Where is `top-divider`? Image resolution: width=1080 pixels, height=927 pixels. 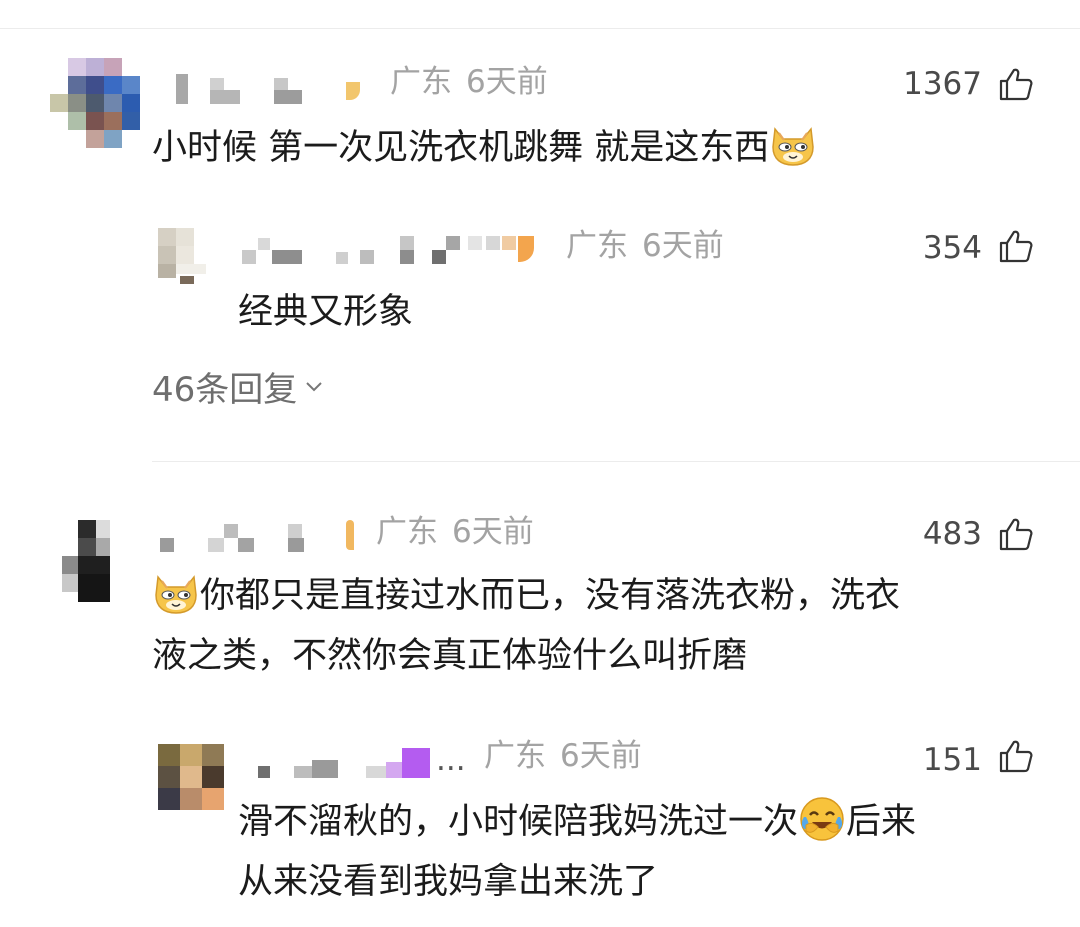
top-divider is located at coordinates (540, 28).